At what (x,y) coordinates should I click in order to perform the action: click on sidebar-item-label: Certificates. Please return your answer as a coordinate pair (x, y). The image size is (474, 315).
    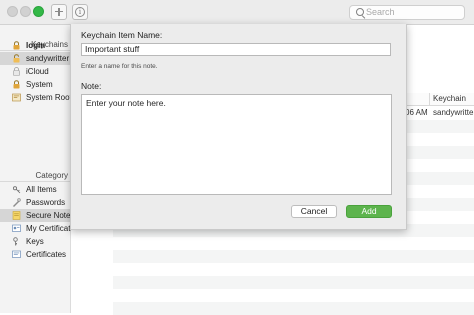
    Looking at the image, I should click on (46, 254).